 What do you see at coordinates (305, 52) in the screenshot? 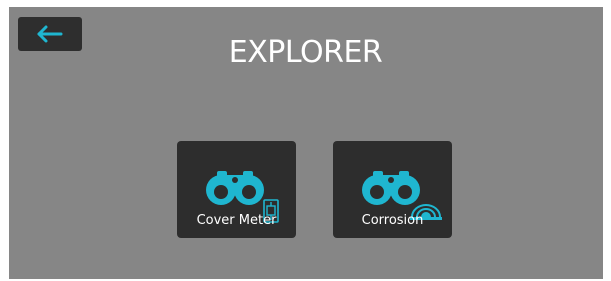
I see `page-title: EXPLORER` at bounding box center [305, 52].